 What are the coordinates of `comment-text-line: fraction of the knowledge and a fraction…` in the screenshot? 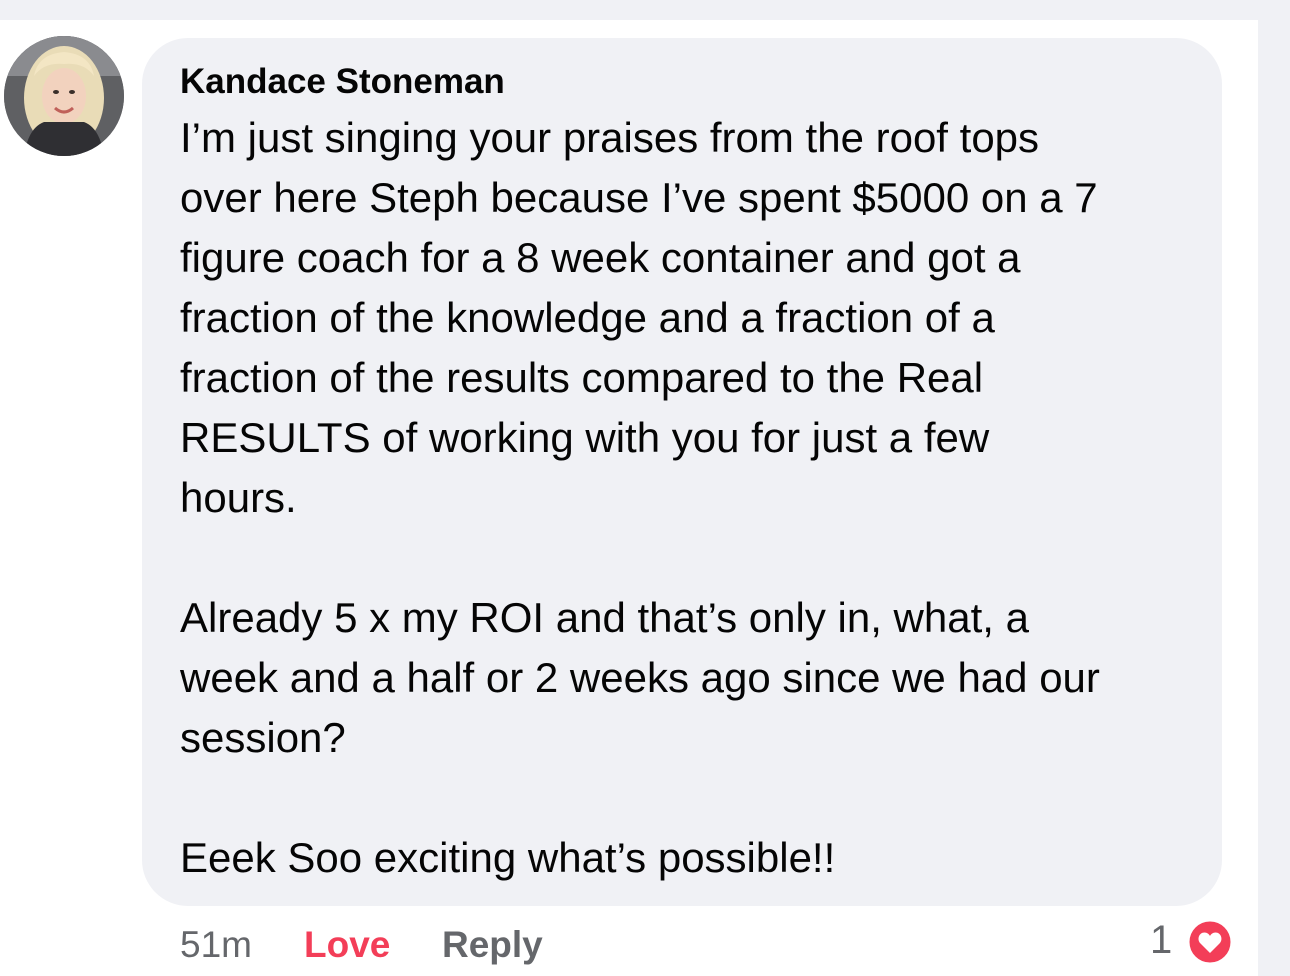 It's located at (587, 317).